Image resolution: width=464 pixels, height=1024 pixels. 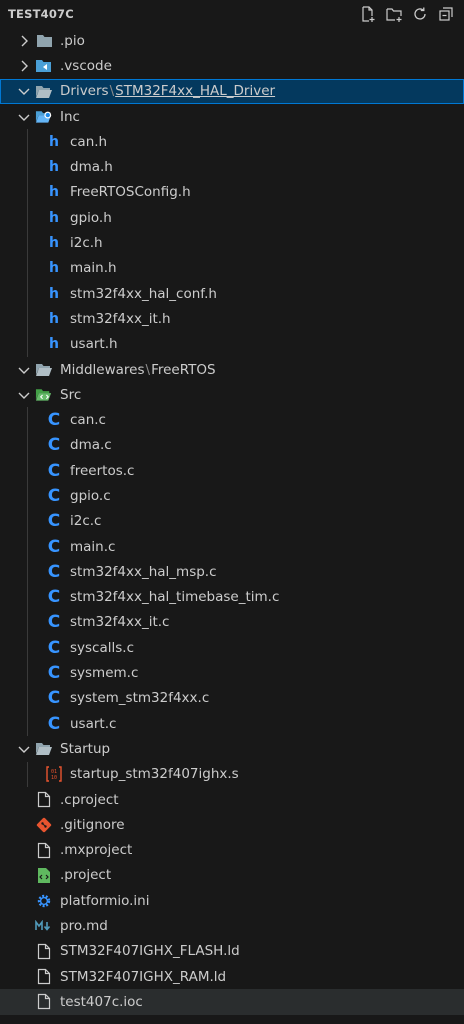 What do you see at coordinates (143, 976) in the screenshot?
I see `file-label: STM32F407IGHX_RAM.ld` at bounding box center [143, 976].